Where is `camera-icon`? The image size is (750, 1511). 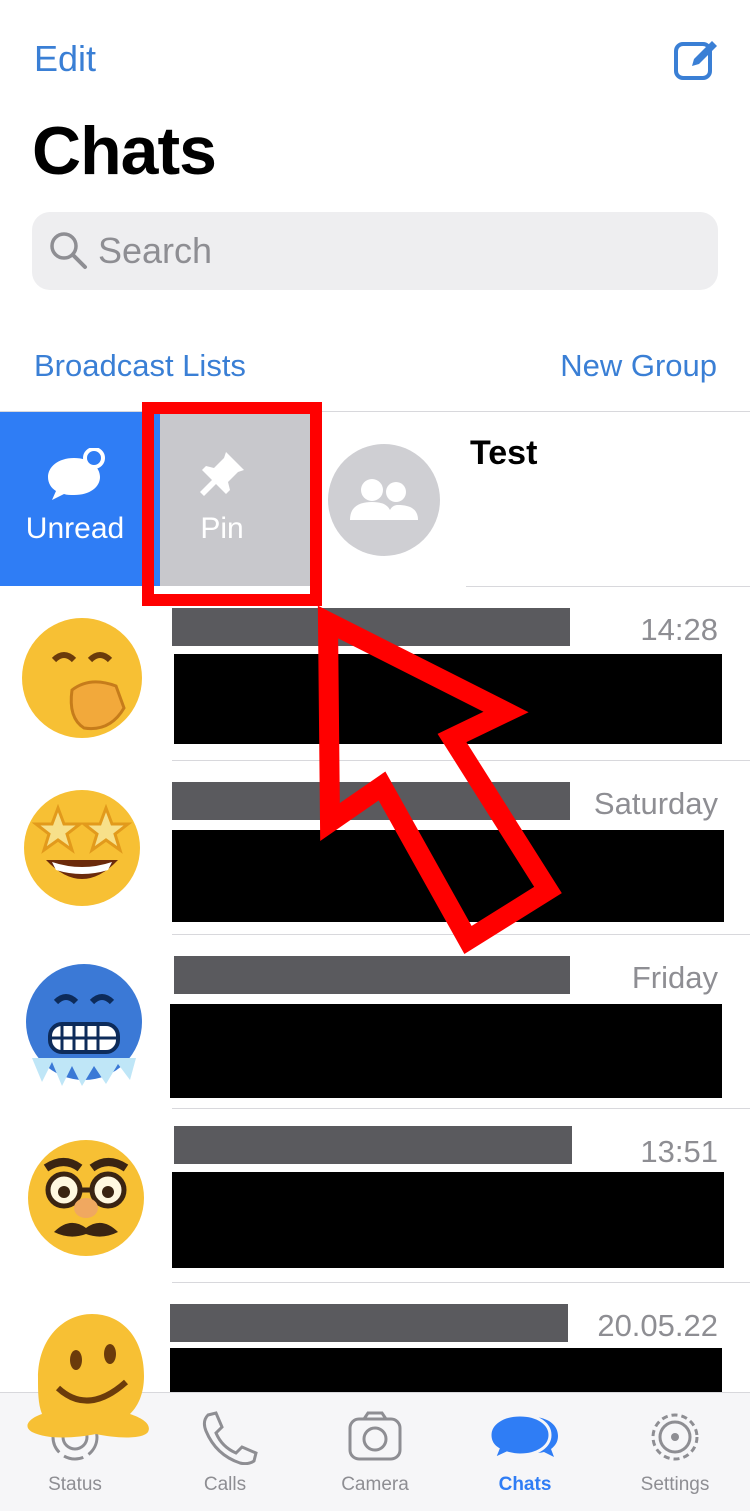 camera-icon is located at coordinates (375, 1436).